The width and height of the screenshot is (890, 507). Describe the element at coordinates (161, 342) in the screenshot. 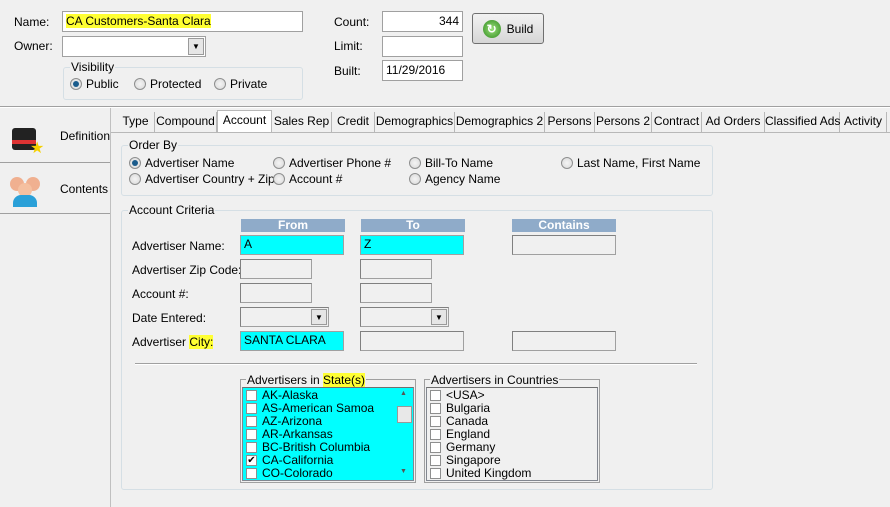

I see `city-label-prefix: Advertiser` at that location.